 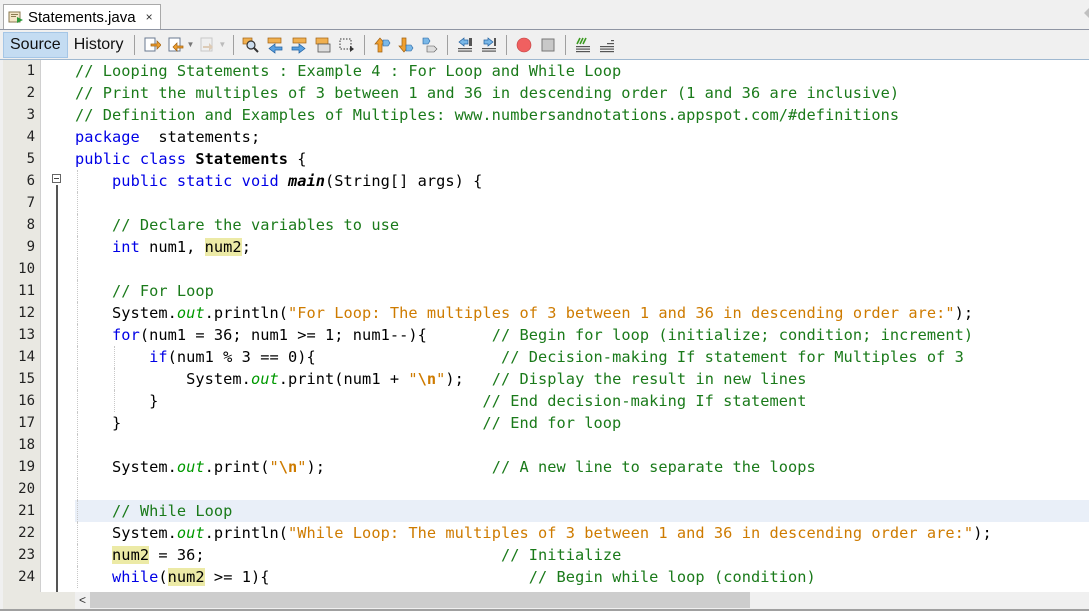 What do you see at coordinates (299, 45) in the screenshot?
I see `find-next-icon` at bounding box center [299, 45].